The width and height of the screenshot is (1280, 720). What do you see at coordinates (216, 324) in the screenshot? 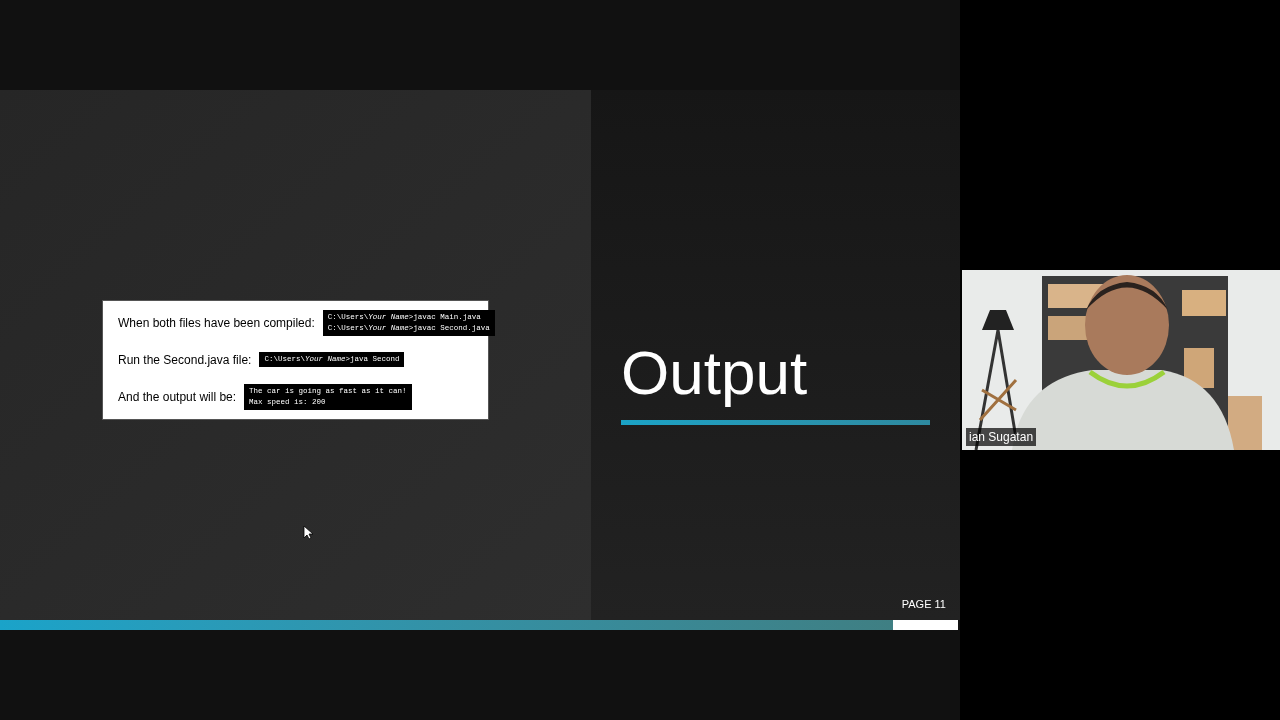
I see `step-label: When both files have been compiled:` at bounding box center [216, 324].